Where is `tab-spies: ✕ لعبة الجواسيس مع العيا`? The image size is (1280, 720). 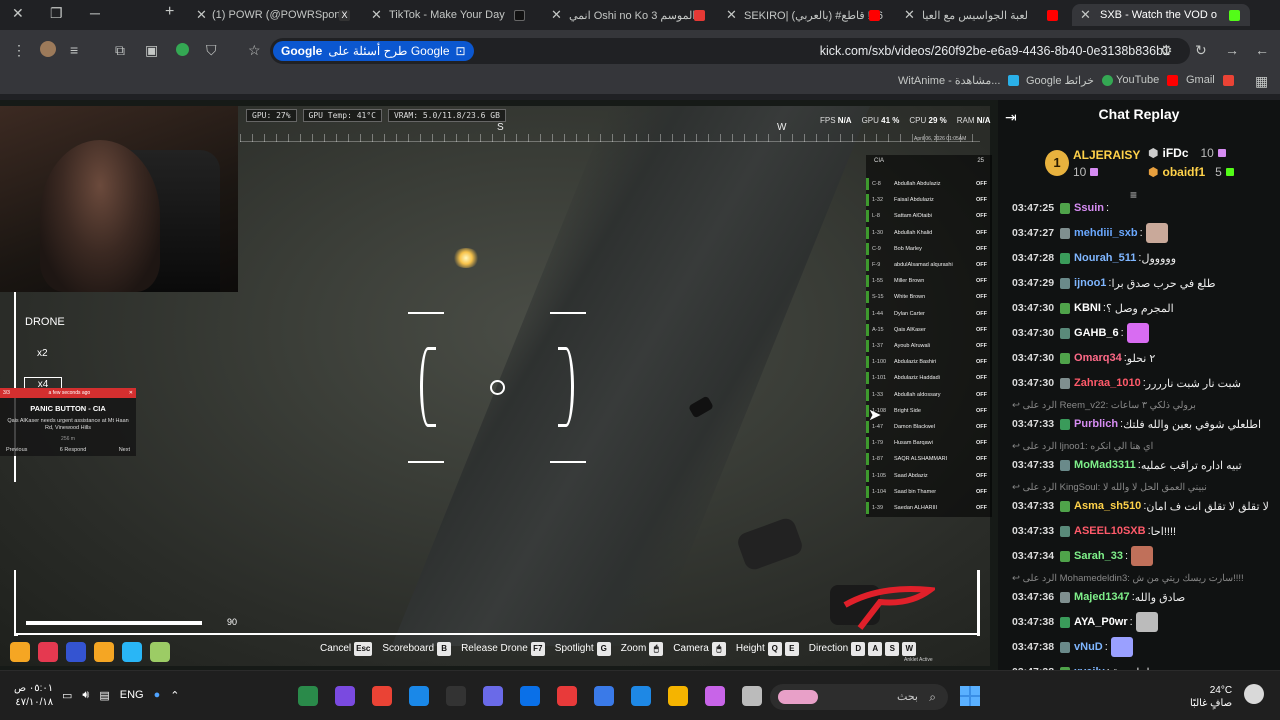
tab-spies: ✕ لعبة الجواسيس مع العيا is located at coordinates (983, 15).